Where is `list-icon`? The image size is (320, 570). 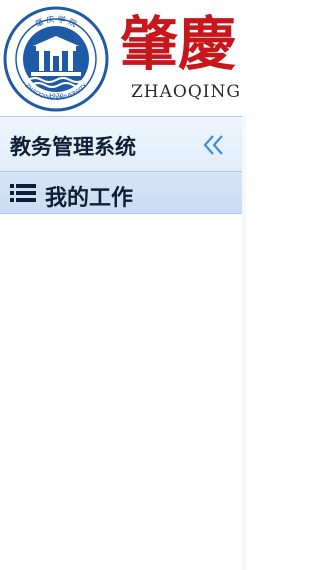 list-icon is located at coordinates (23, 193).